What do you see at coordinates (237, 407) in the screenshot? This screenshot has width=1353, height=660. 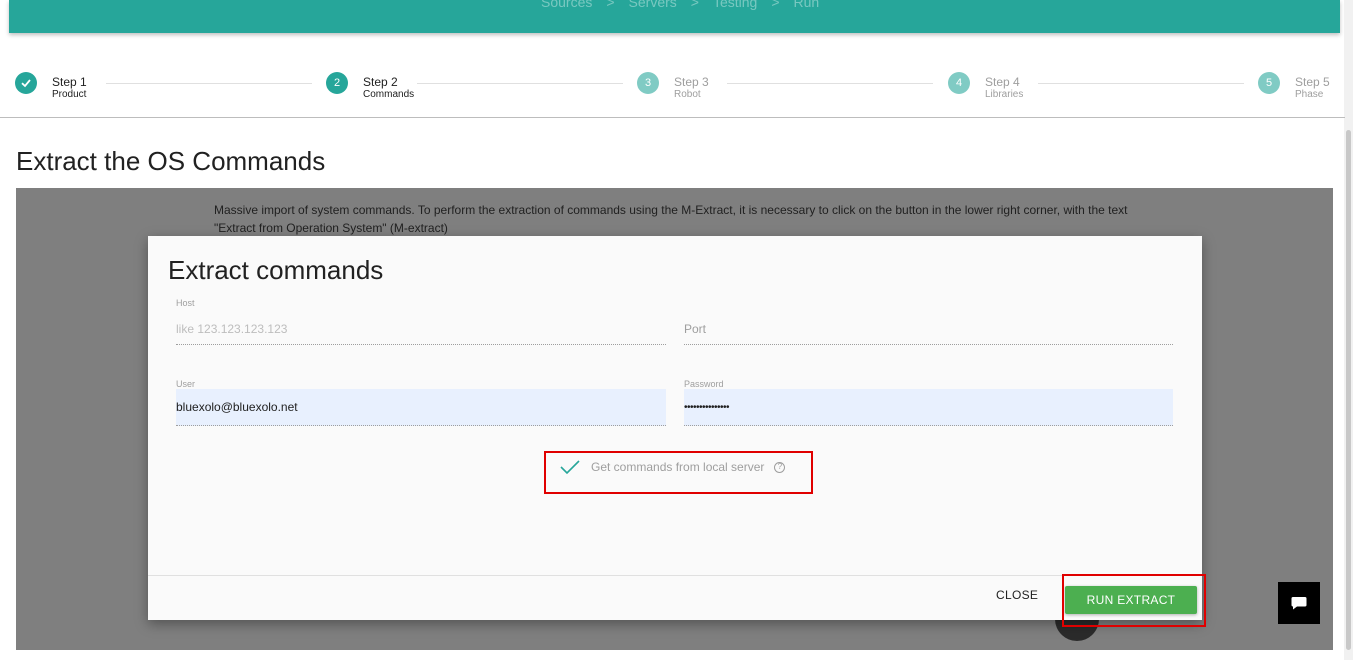 I see `user-value: bluexolo@bluexolo.net` at bounding box center [237, 407].